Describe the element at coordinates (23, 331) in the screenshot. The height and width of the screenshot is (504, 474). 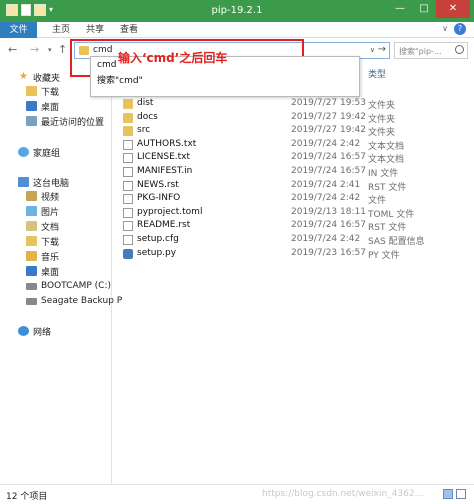
I see `network-icon` at that location.